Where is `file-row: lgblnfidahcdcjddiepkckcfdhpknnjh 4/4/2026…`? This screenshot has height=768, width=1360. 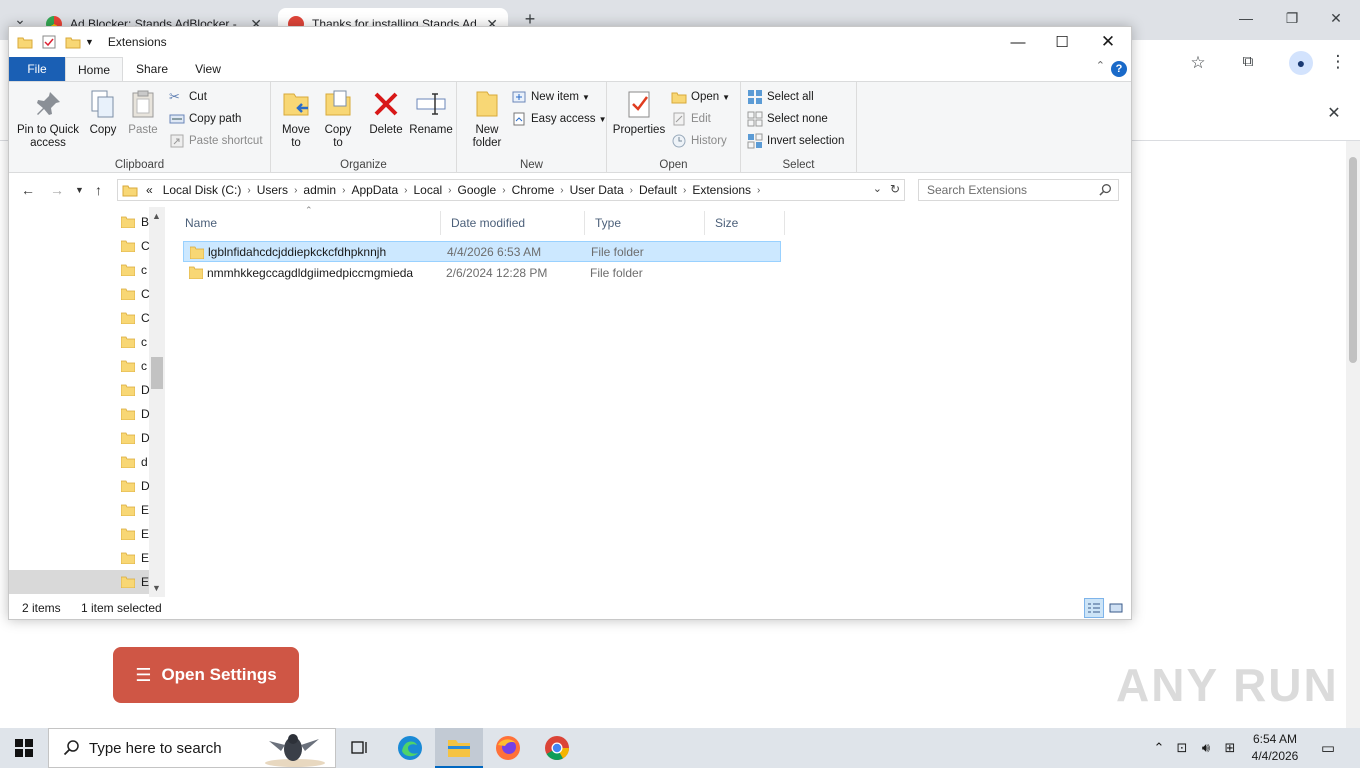 file-row: lgblnfidahcdcjddiepkckcfdhpknnjh 4/4/2026… is located at coordinates (482, 251).